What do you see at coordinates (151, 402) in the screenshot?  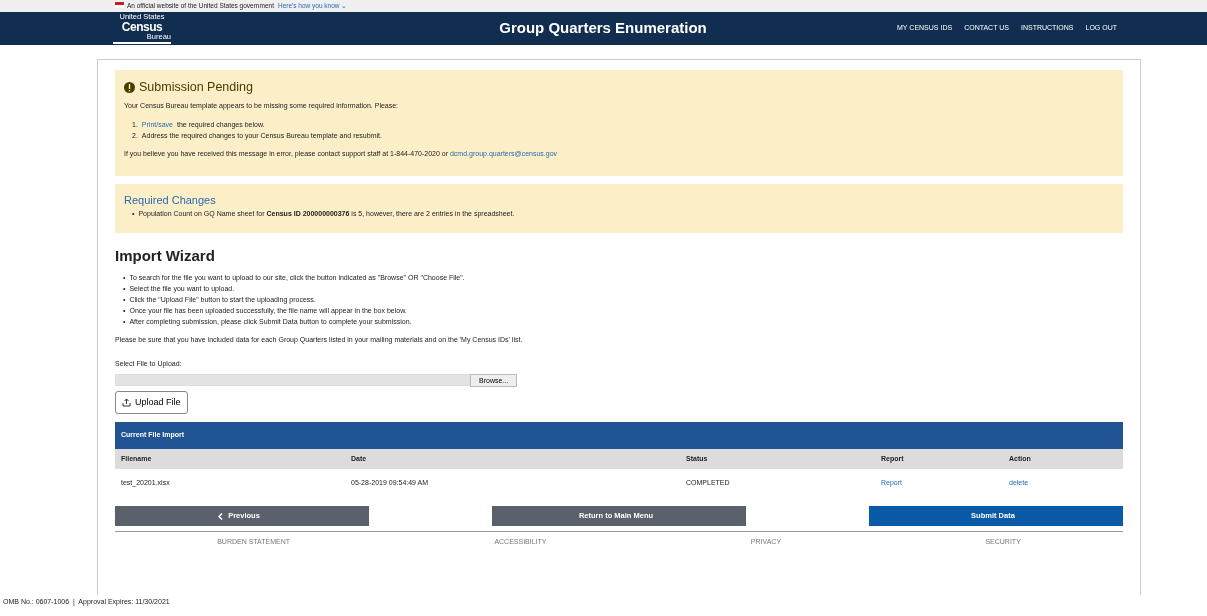 I see `upload-button: Upload File` at bounding box center [151, 402].